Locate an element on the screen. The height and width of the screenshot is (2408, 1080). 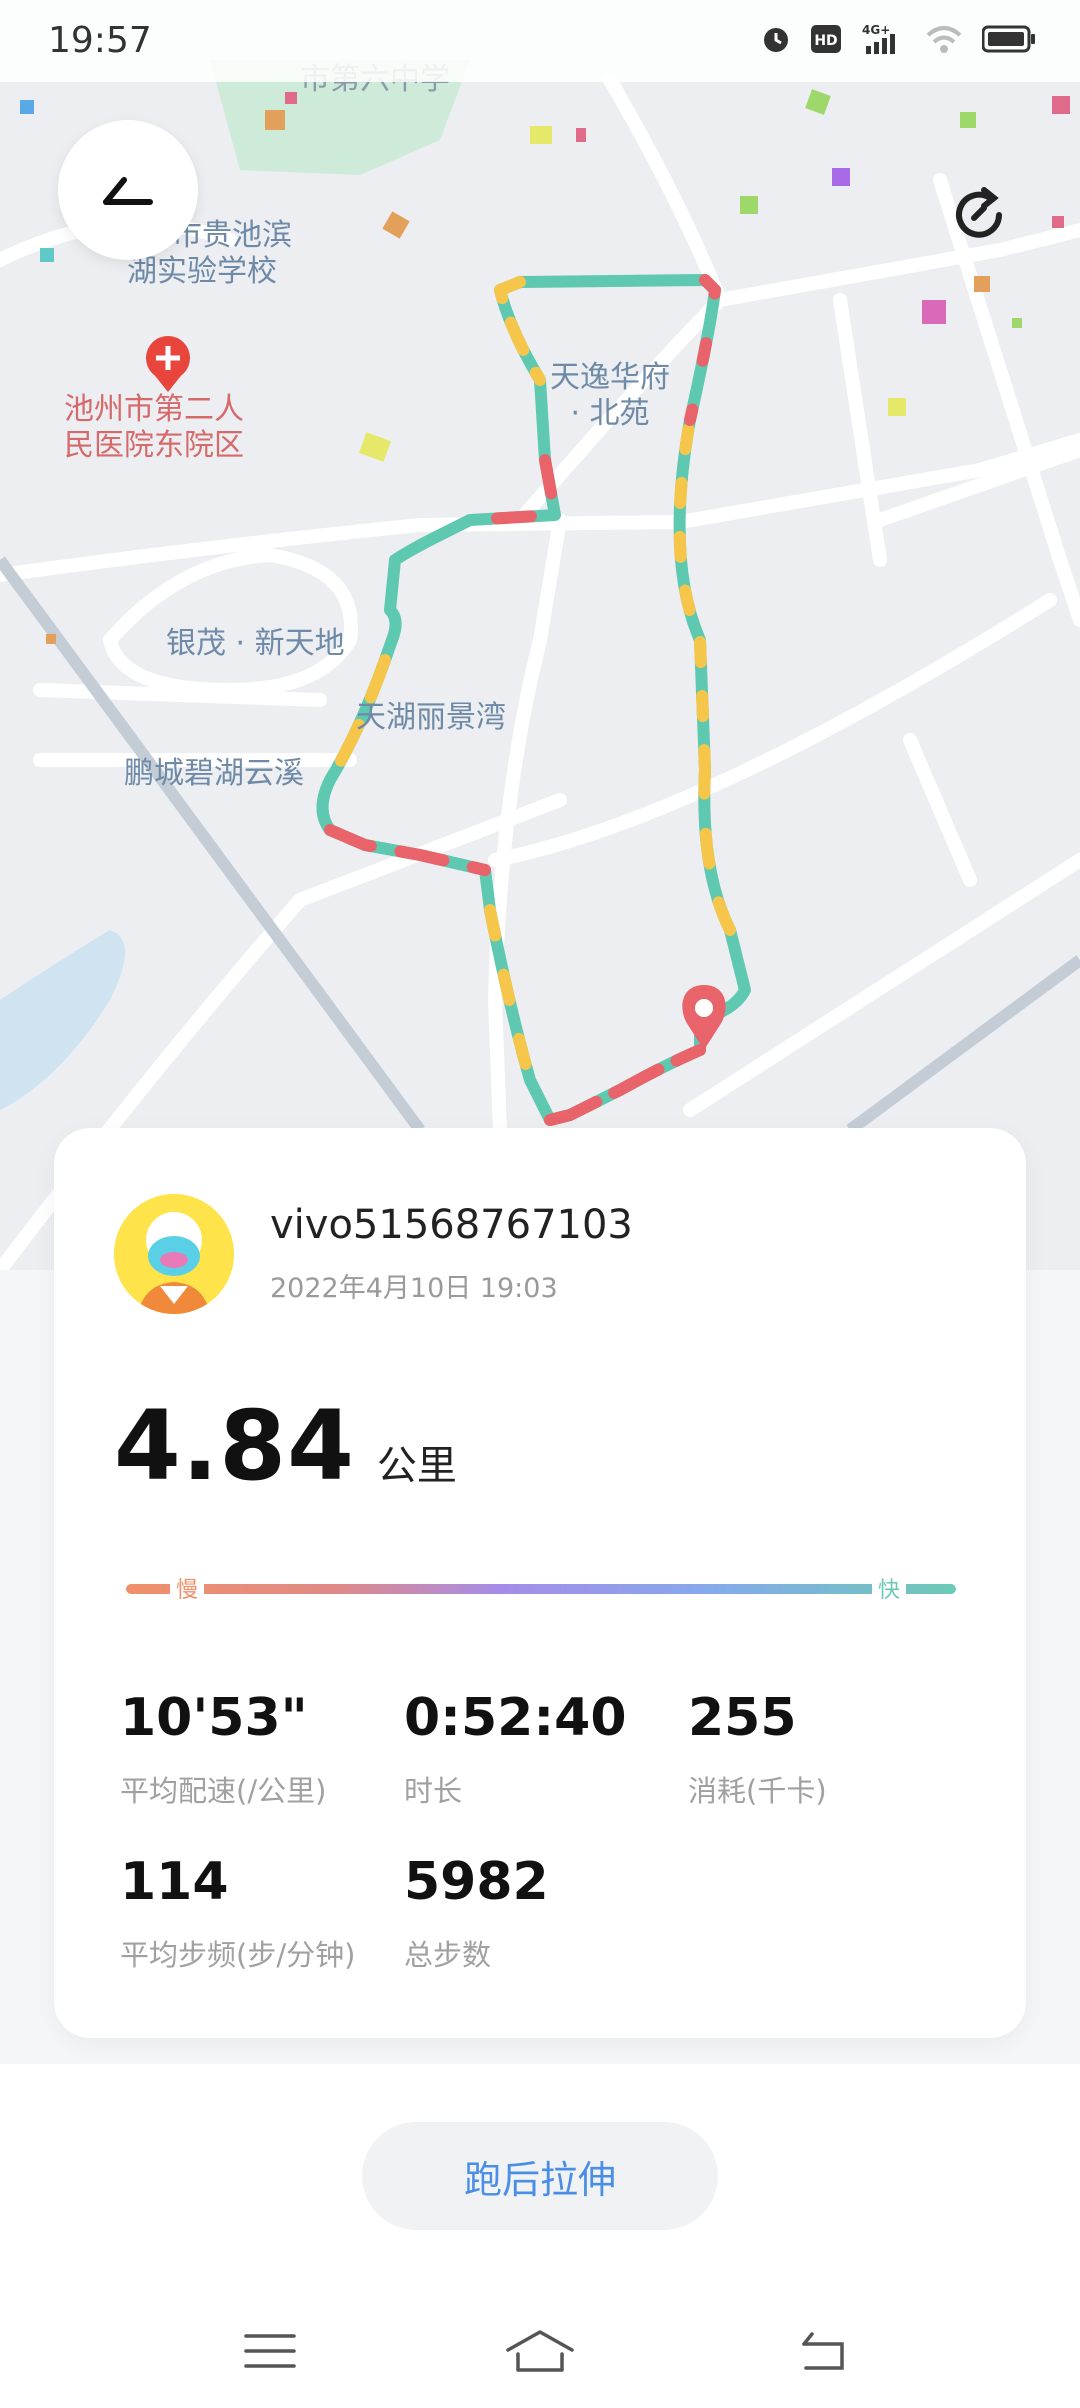
signal-4g-icon: 4G+ is located at coordinates (883, 39).